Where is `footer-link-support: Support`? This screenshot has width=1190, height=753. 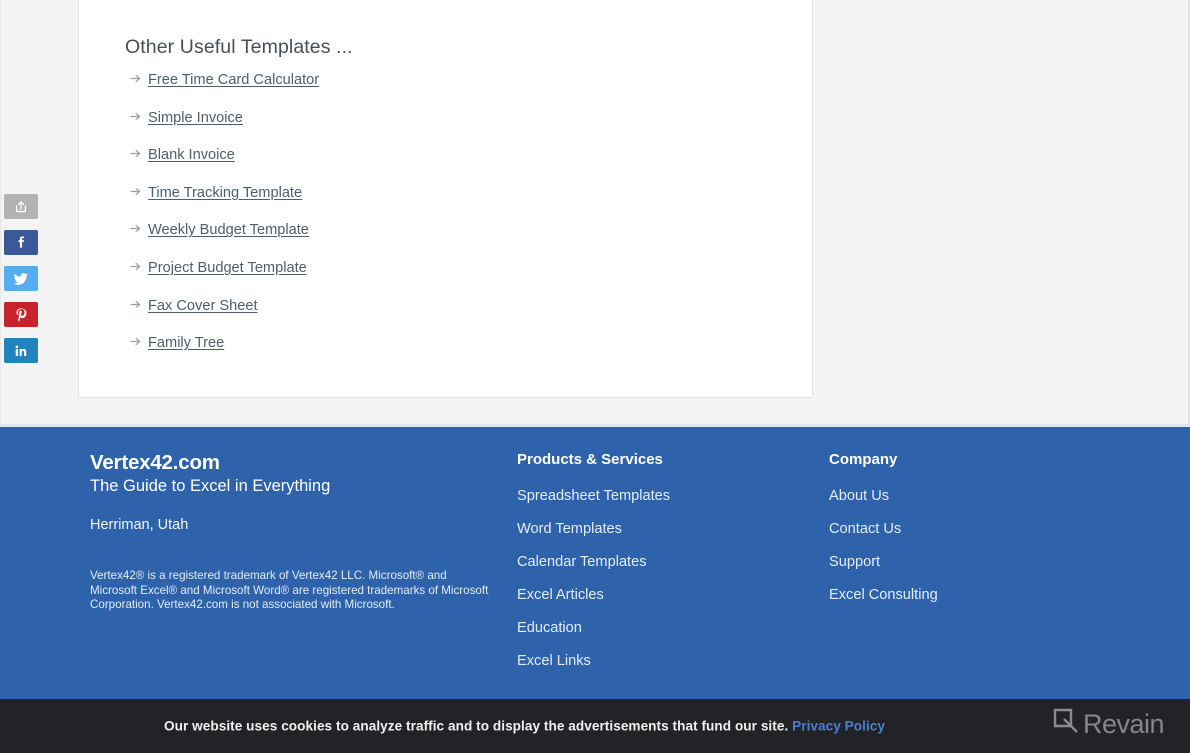
footer-link-support: Support is located at coordinates (969, 562).